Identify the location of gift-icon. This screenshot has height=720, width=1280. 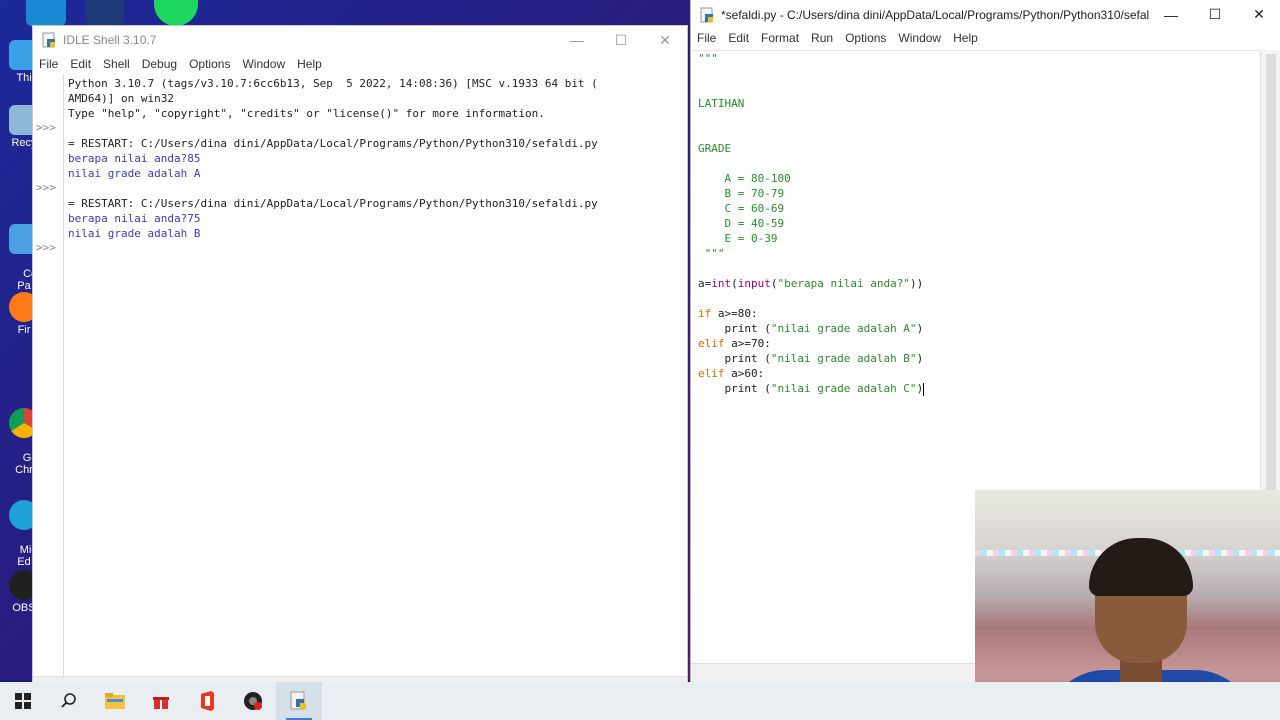
(161, 702).